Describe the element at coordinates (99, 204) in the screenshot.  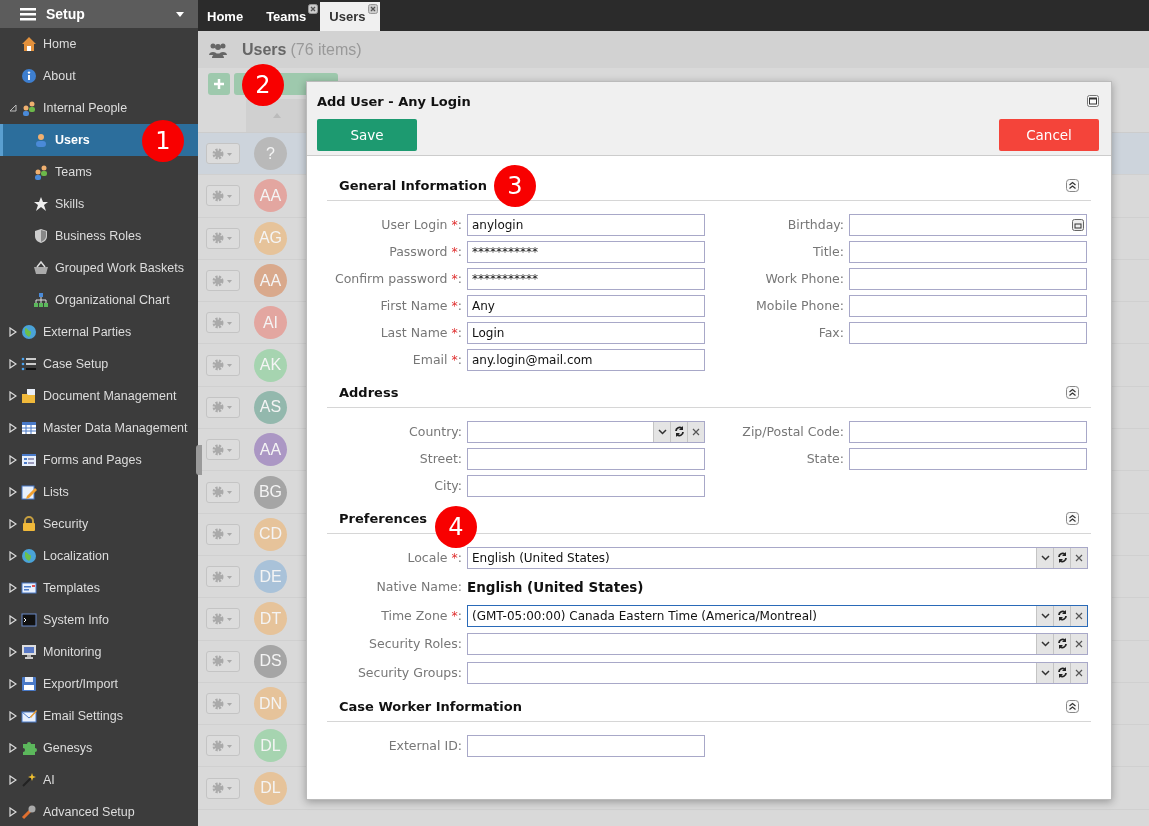
I see `sidebar-item: Skills` at that location.